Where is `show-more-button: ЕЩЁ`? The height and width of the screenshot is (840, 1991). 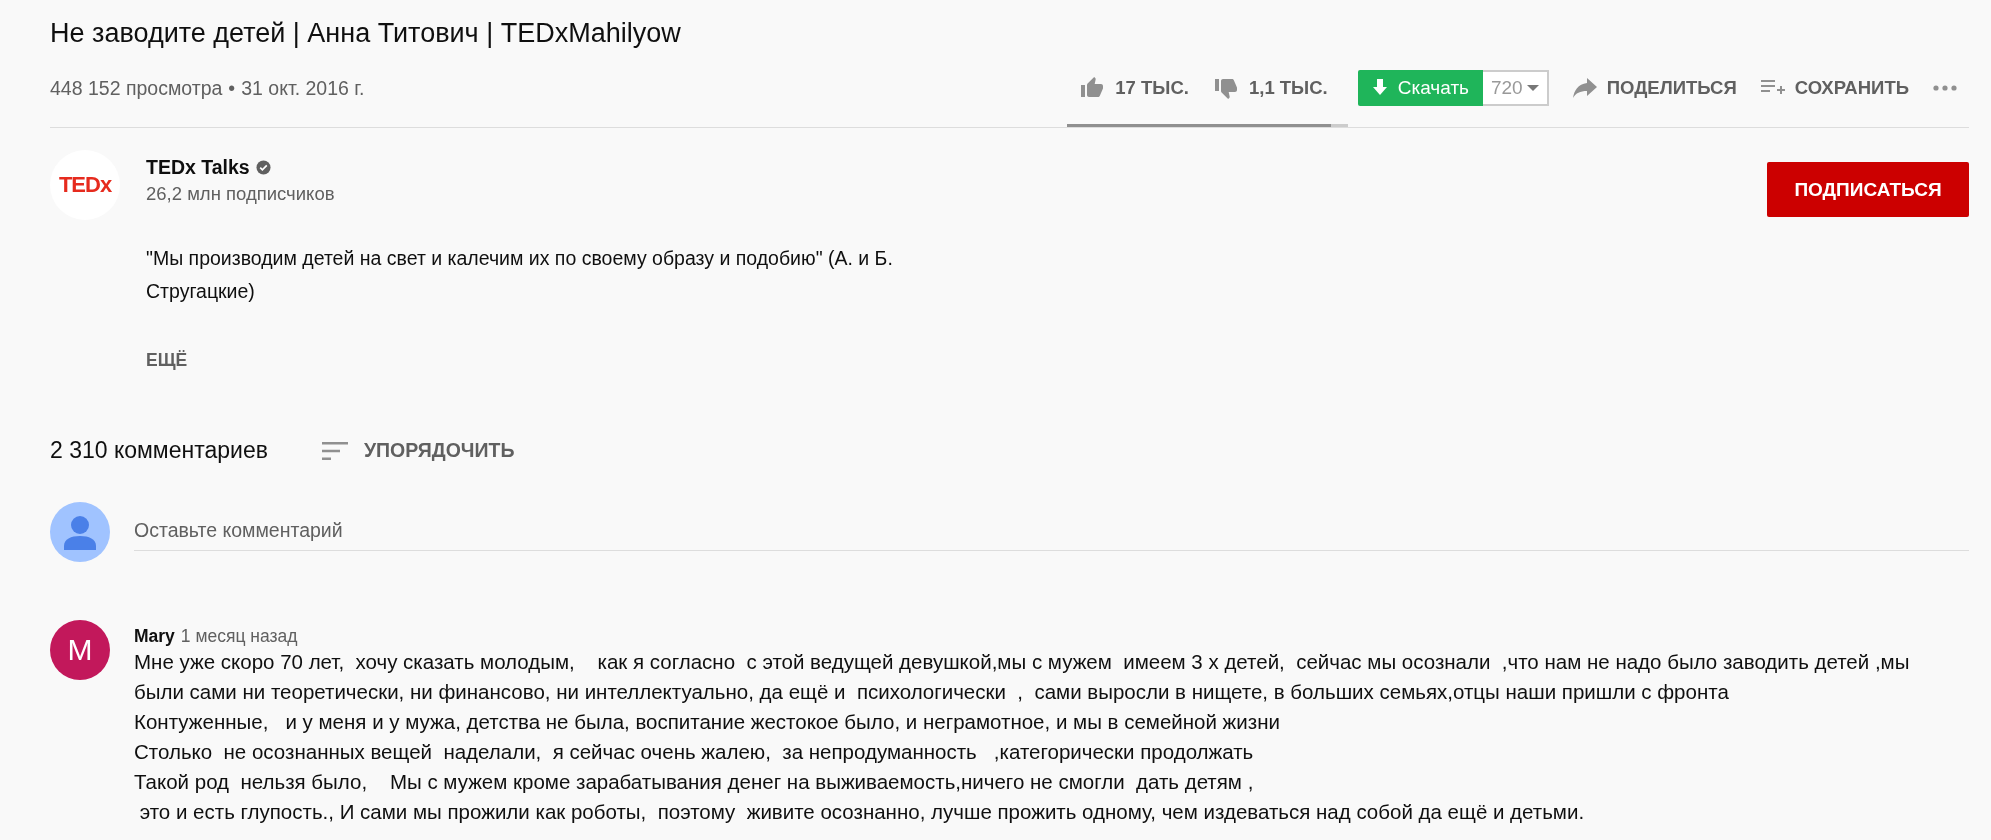
show-more-button: ЕЩЁ is located at coordinates (167, 360).